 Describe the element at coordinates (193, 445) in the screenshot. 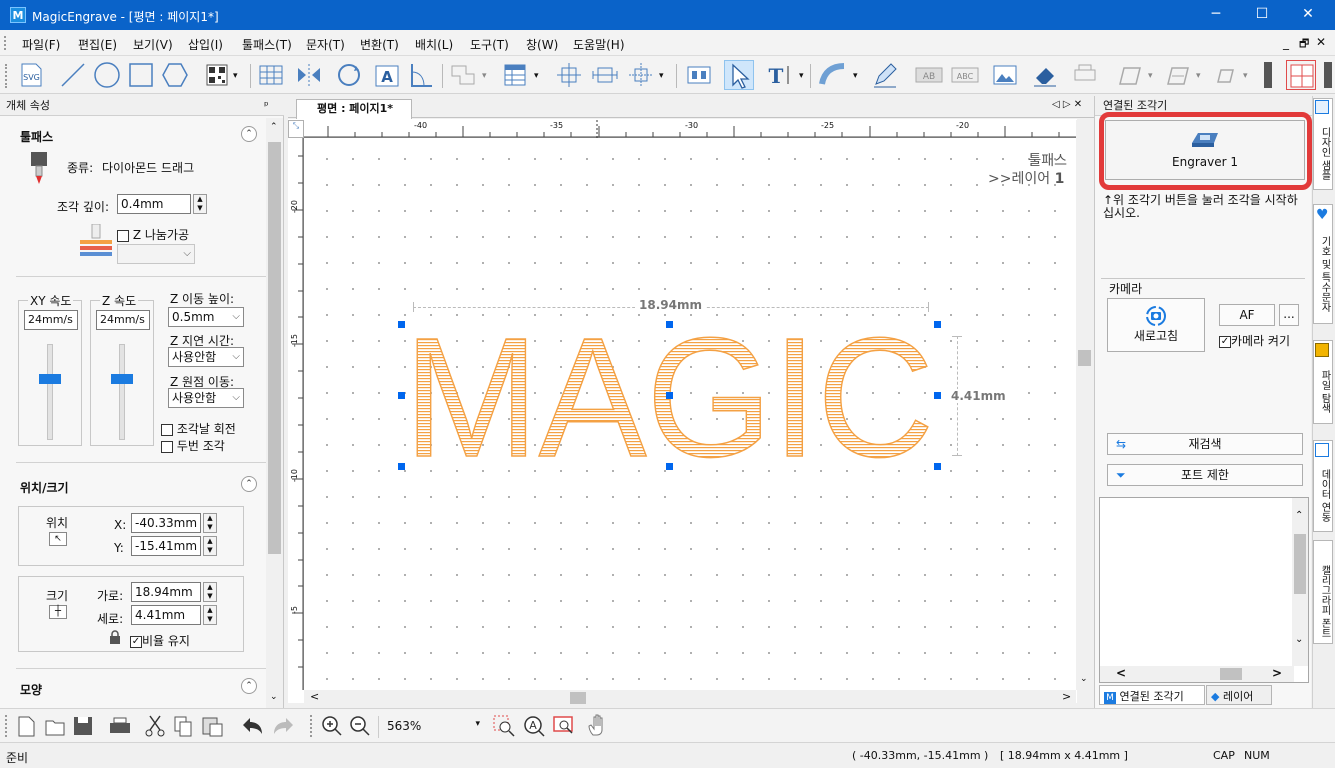

I see `engrave-twice-checkbox: 두번 조각` at that location.